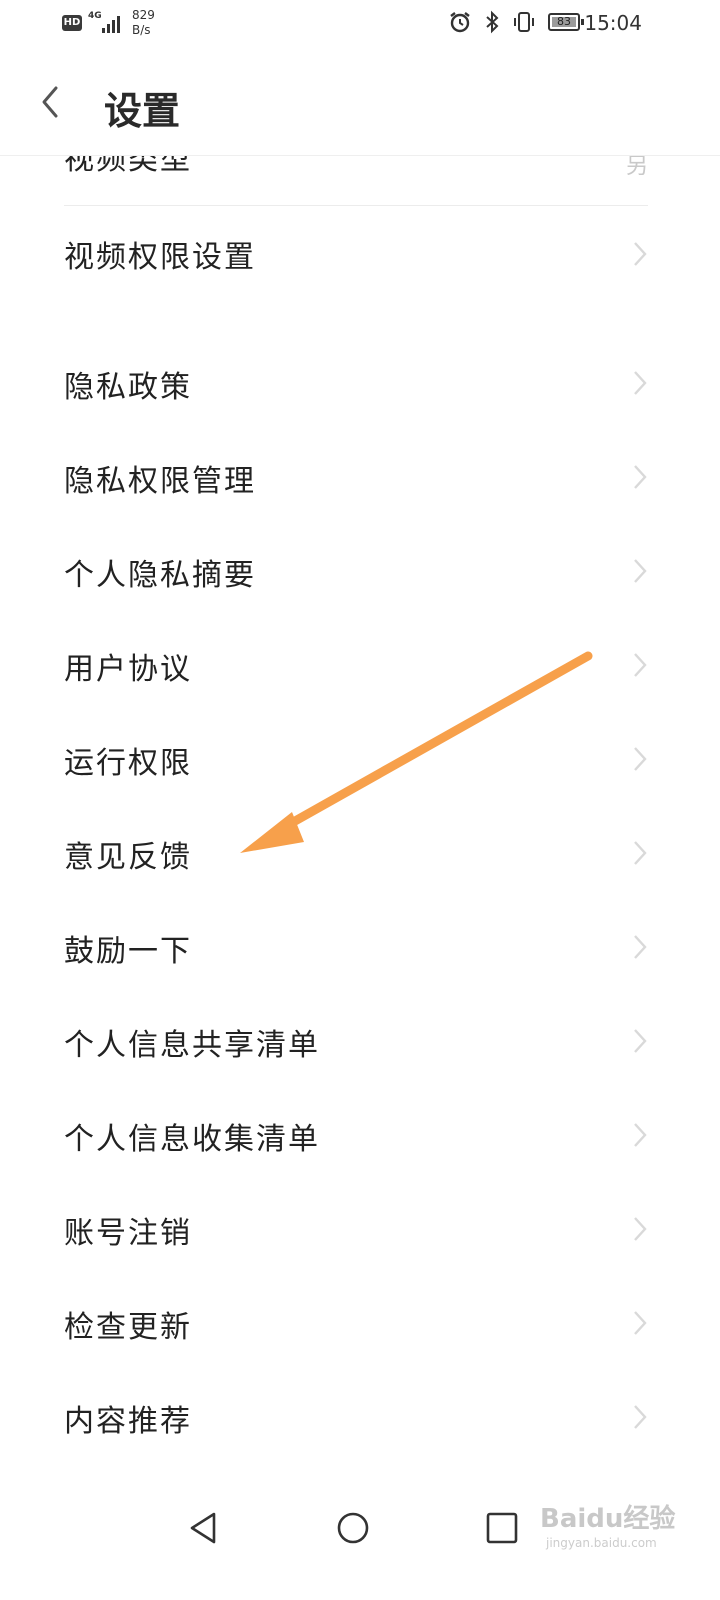 This screenshot has height=1600, width=720. What do you see at coordinates (360, 382) in the screenshot?
I see `settings-row-privacy-policy: 隐私政策` at bounding box center [360, 382].